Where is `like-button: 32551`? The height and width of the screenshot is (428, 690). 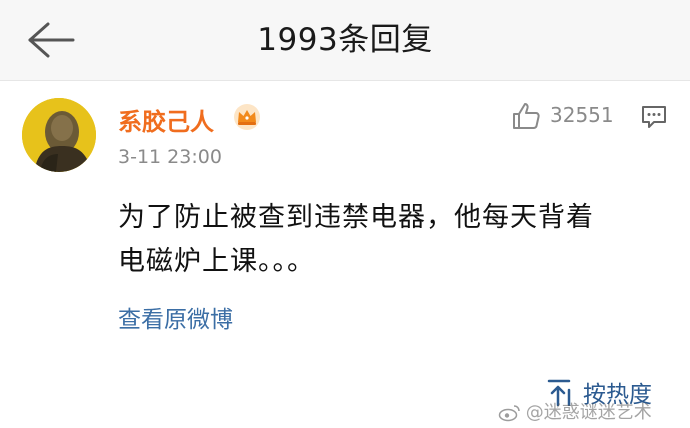
like-button: 32551 is located at coordinates (563, 117).